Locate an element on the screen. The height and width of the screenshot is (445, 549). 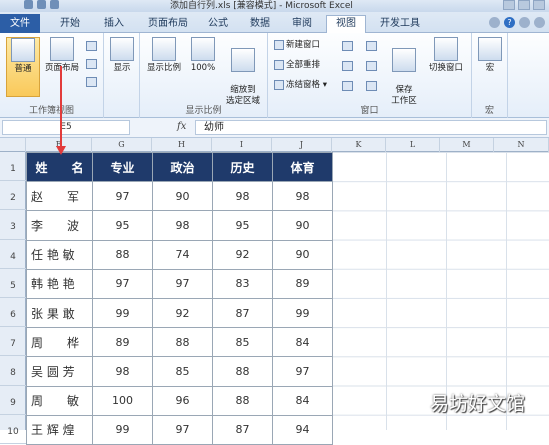
cell: 74 is located at coordinates (183, 254).